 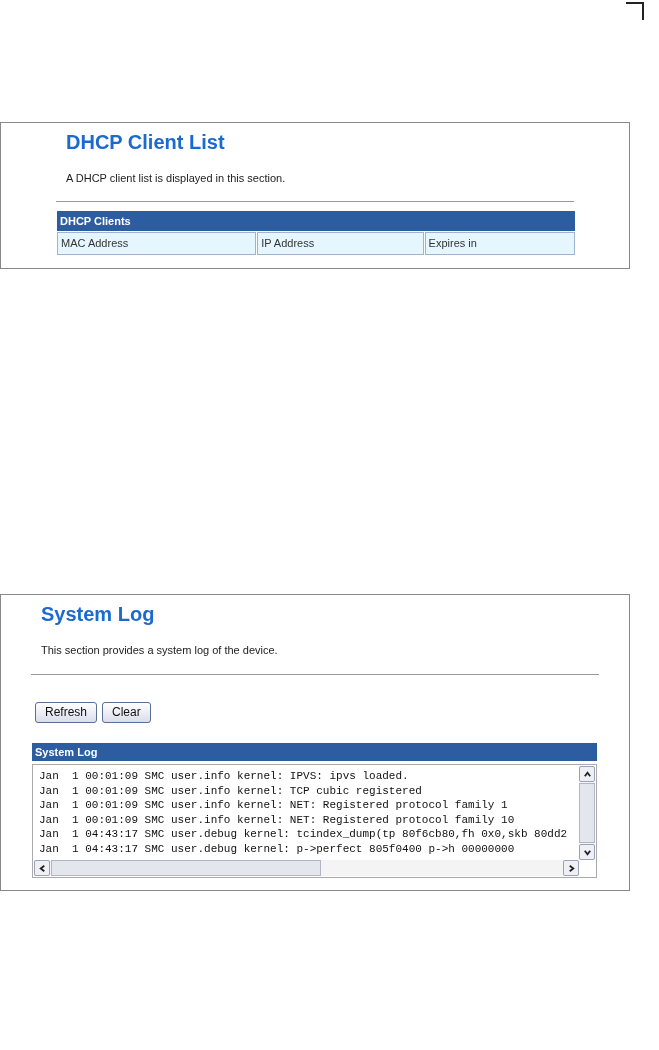 What do you see at coordinates (499, 243) in the screenshot?
I see `column-header: Expires in` at bounding box center [499, 243].